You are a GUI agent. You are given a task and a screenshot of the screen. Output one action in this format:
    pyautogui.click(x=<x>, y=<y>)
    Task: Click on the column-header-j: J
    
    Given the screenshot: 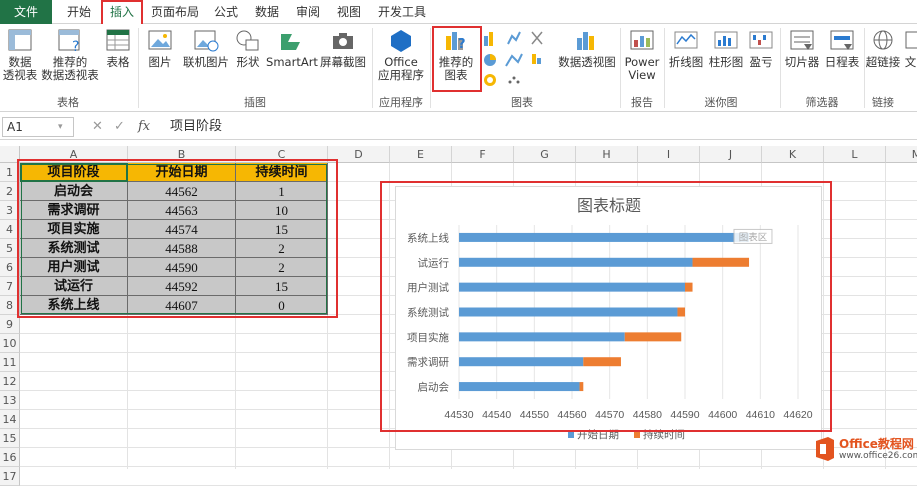 What is the action you would take?
    pyautogui.click(x=731, y=154)
    